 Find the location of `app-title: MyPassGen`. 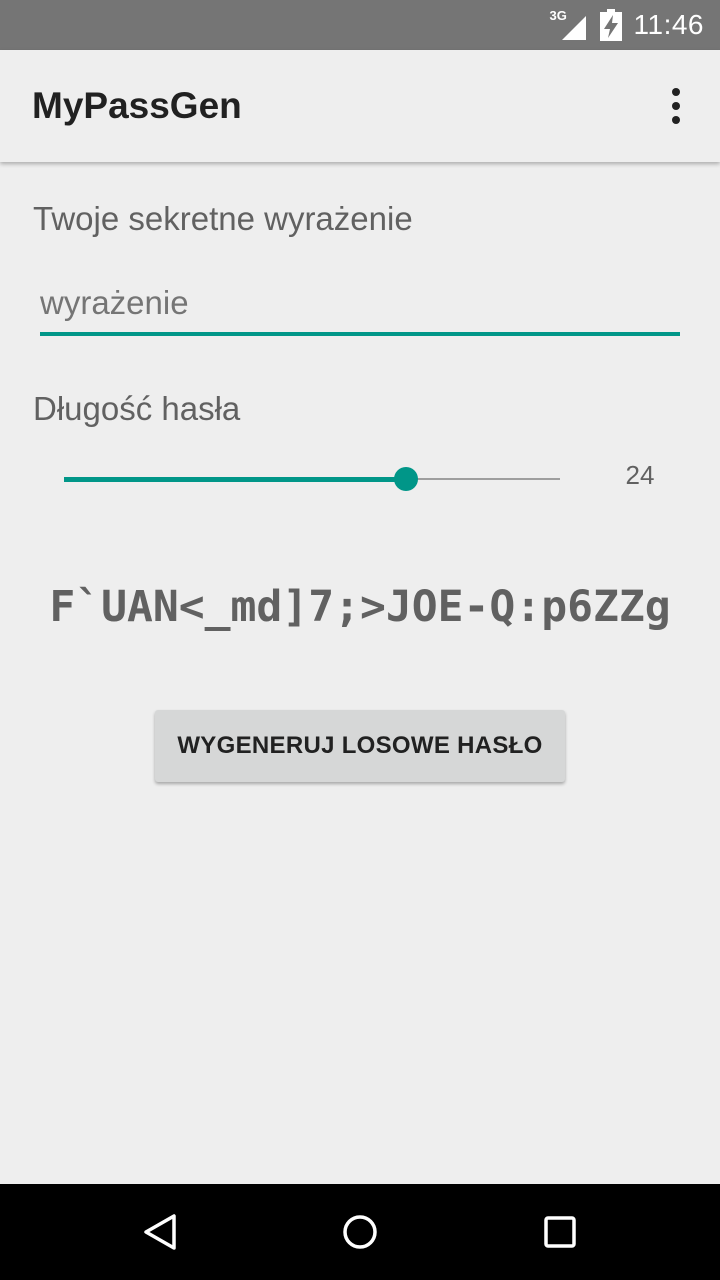

app-title: MyPassGen is located at coordinates (137, 105).